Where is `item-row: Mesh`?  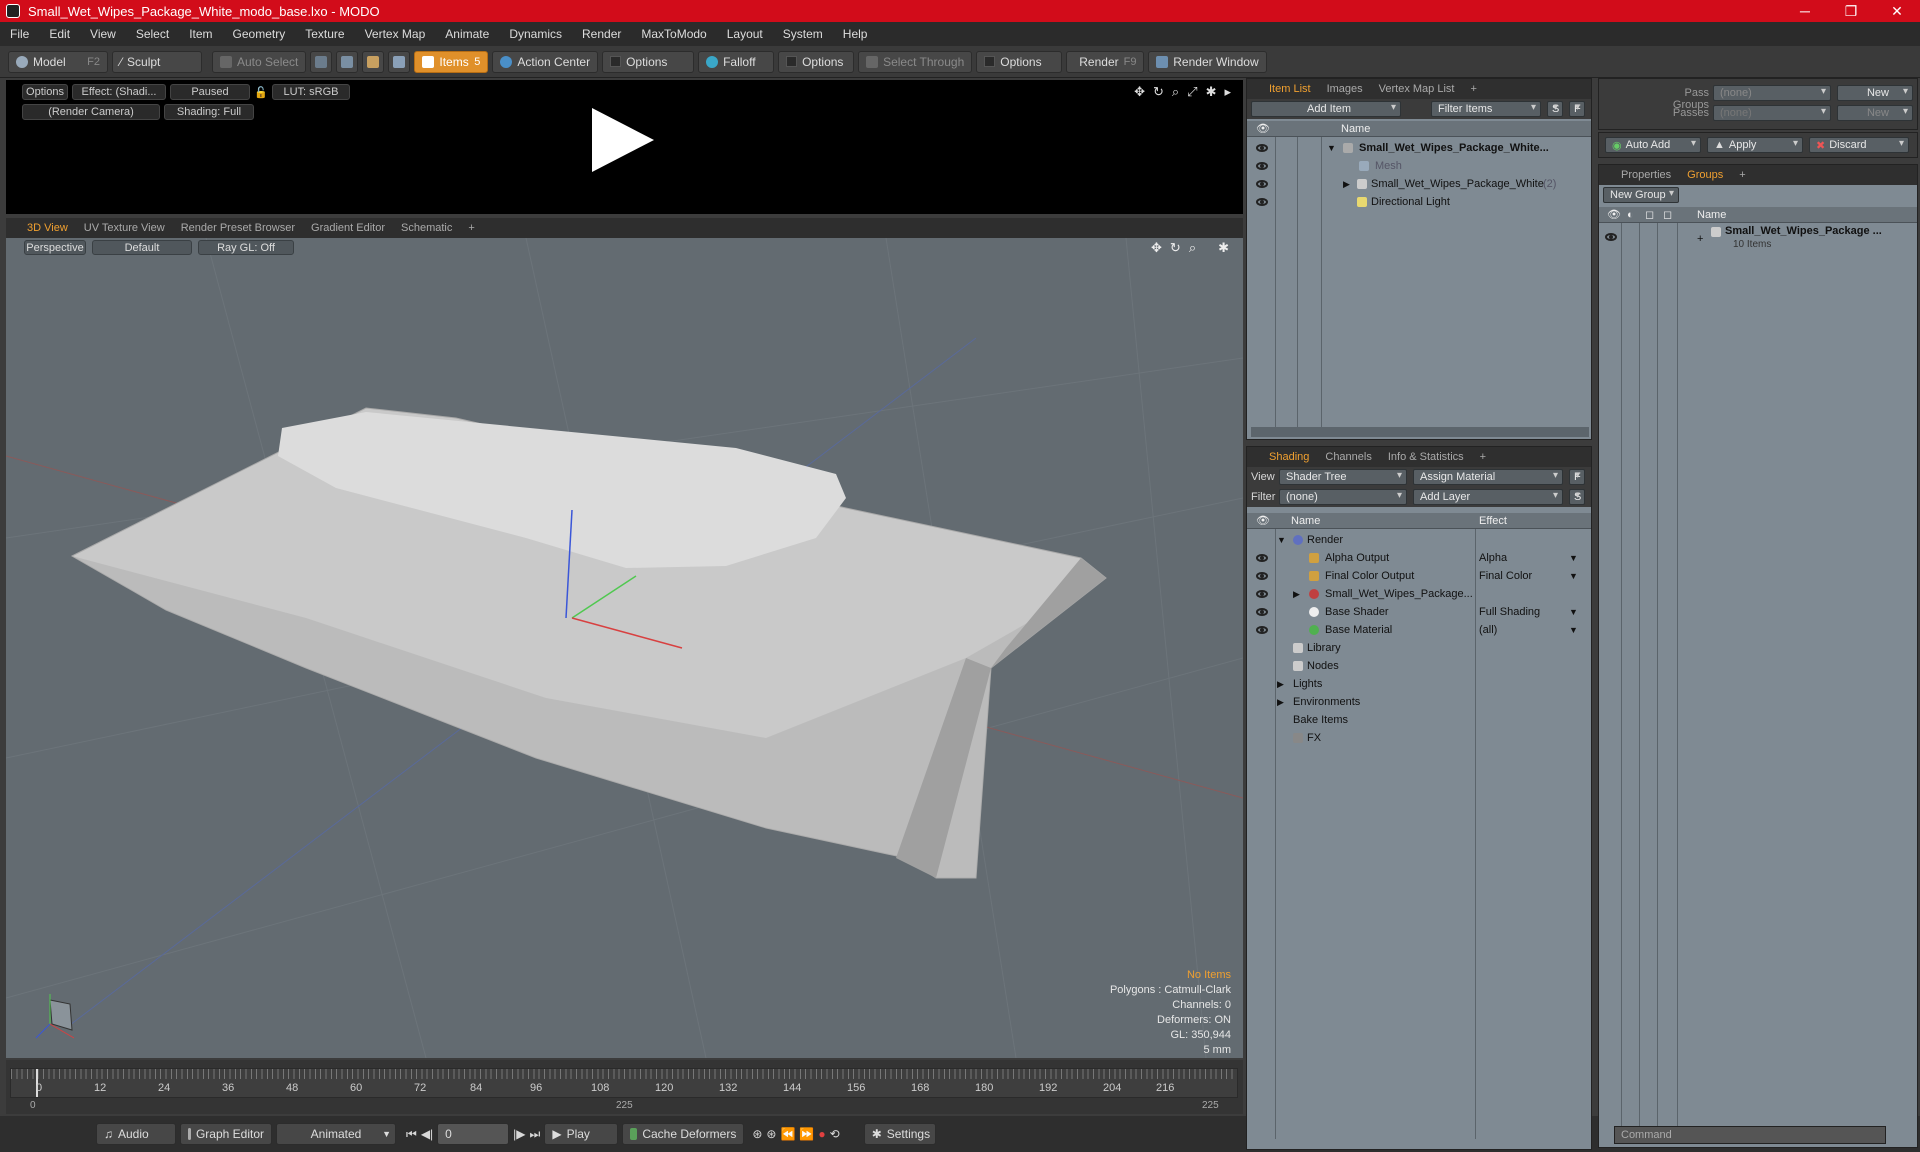
item-row: Mesh is located at coordinates (1412, 166).